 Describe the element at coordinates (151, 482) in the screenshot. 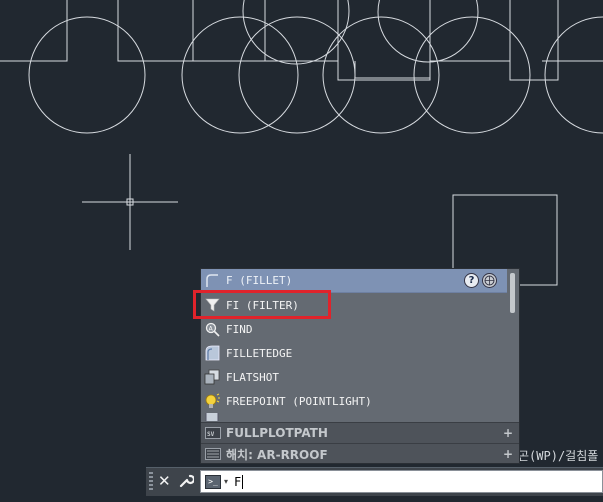

I see `drag-grip-handle` at that location.